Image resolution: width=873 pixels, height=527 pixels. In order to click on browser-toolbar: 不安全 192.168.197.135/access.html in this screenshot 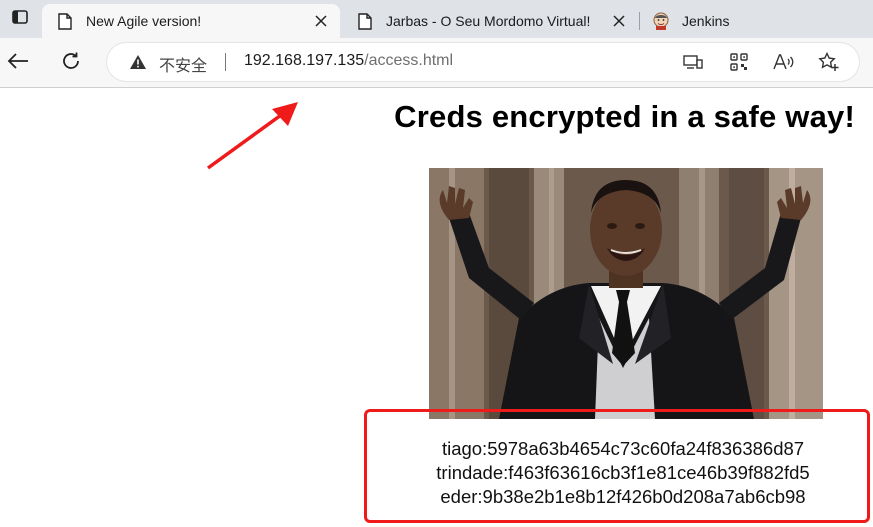, I will do `click(436, 63)`.